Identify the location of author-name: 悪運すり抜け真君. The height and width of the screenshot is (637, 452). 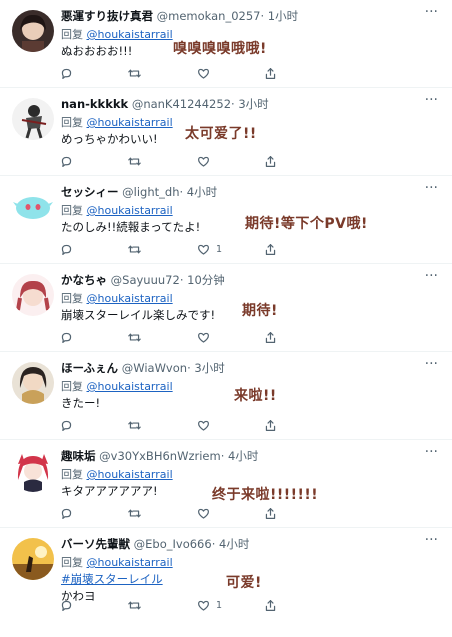
(107, 16).